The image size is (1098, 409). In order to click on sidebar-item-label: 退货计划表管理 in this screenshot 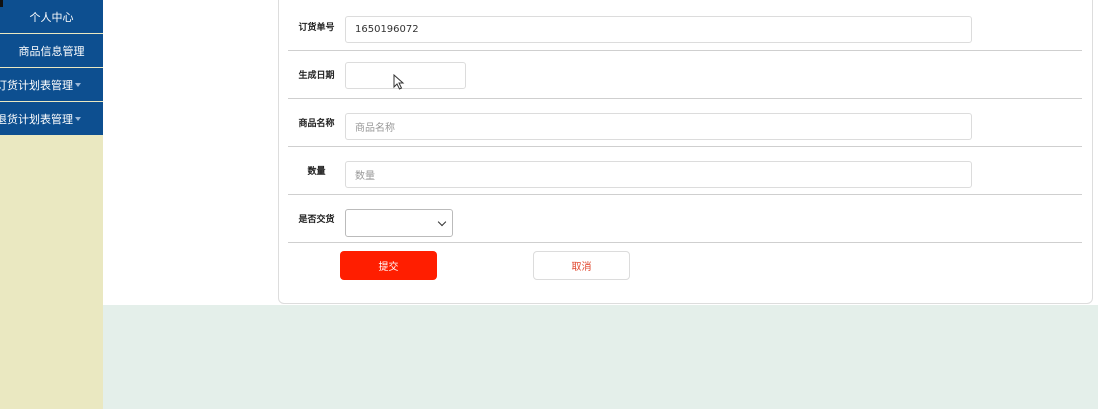, I will do `click(36, 119)`.